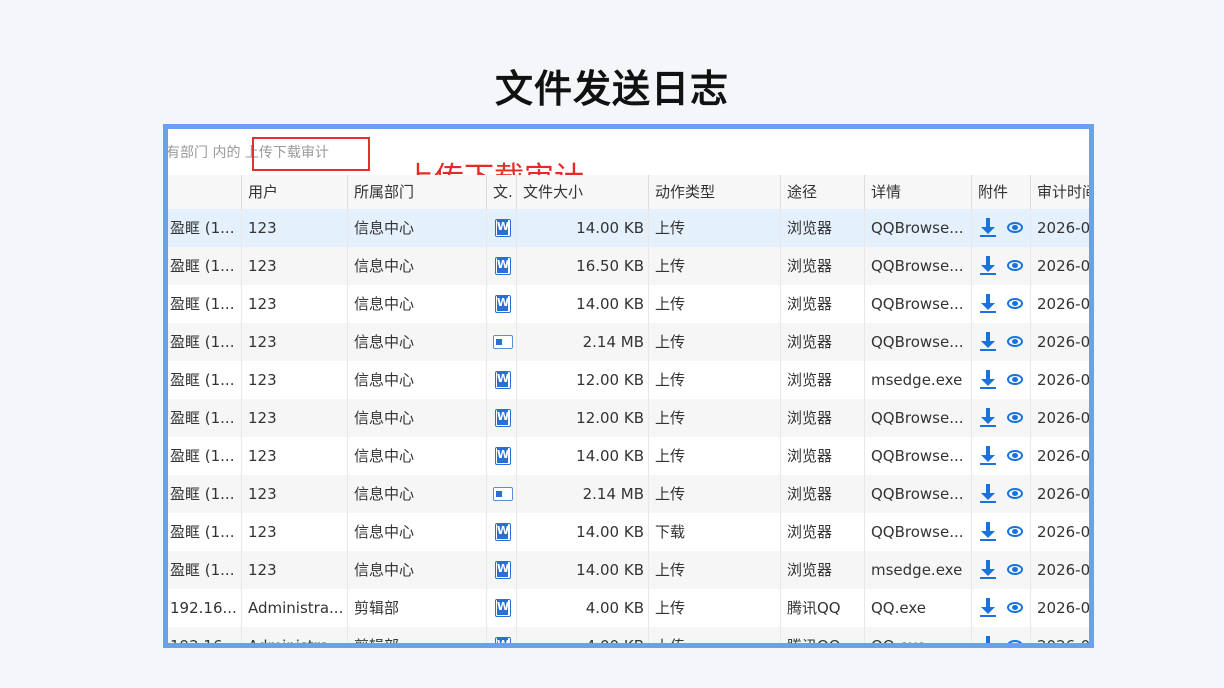 This screenshot has height=688, width=1224. What do you see at coordinates (294, 192) in the screenshot?
I see `header-col-user: 用户` at bounding box center [294, 192].